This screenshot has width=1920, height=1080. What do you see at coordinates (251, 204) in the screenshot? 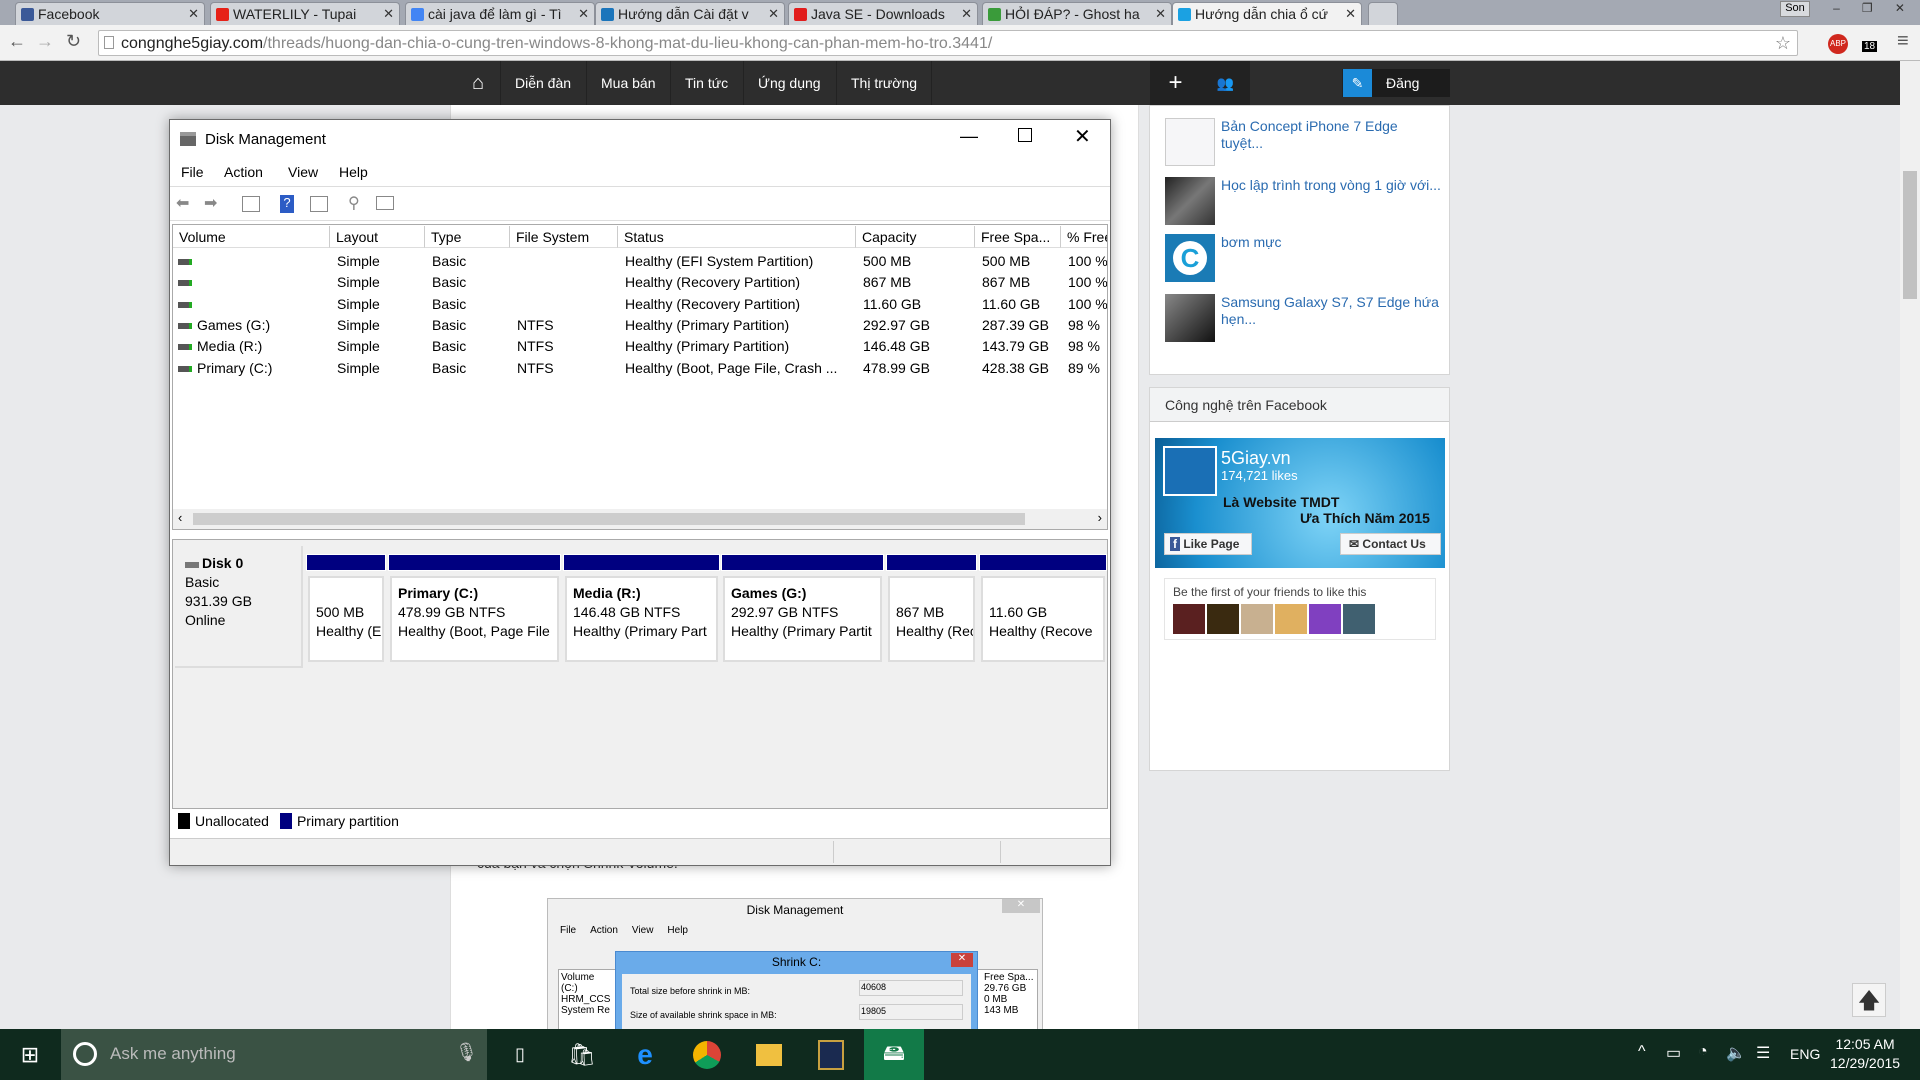
I see `console-tree-icon` at bounding box center [251, 204].